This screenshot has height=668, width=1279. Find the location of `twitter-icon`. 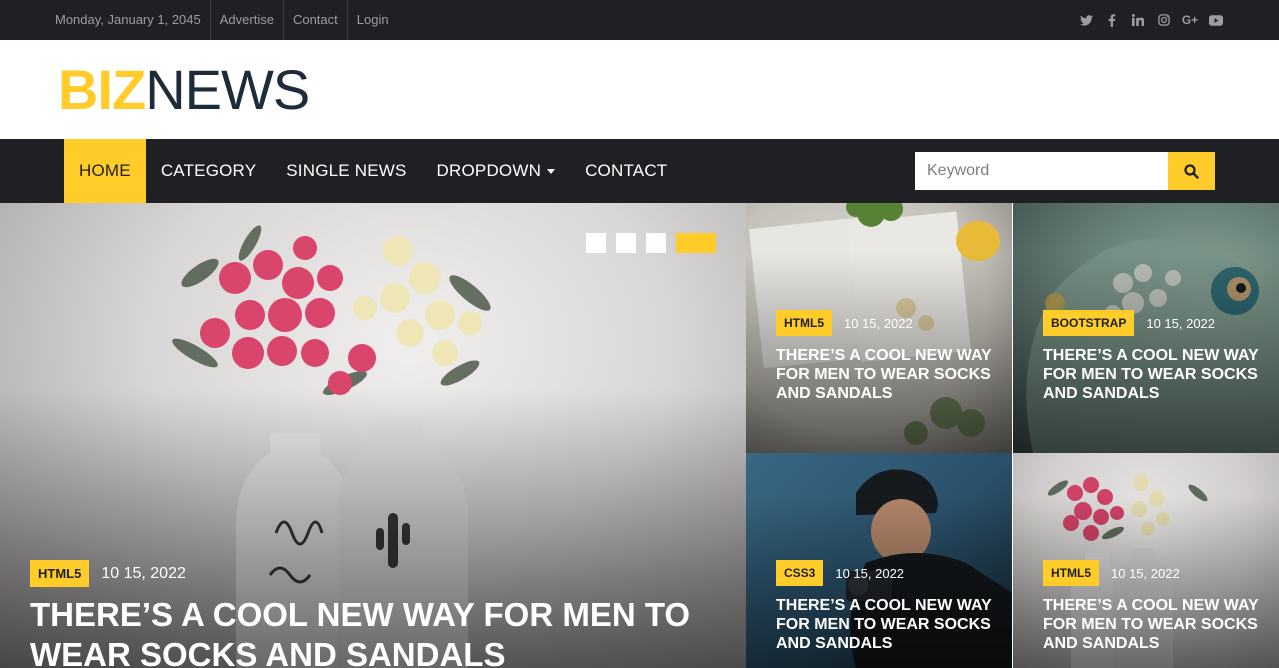

twitter-icon is located at coordinates (1086, 20).